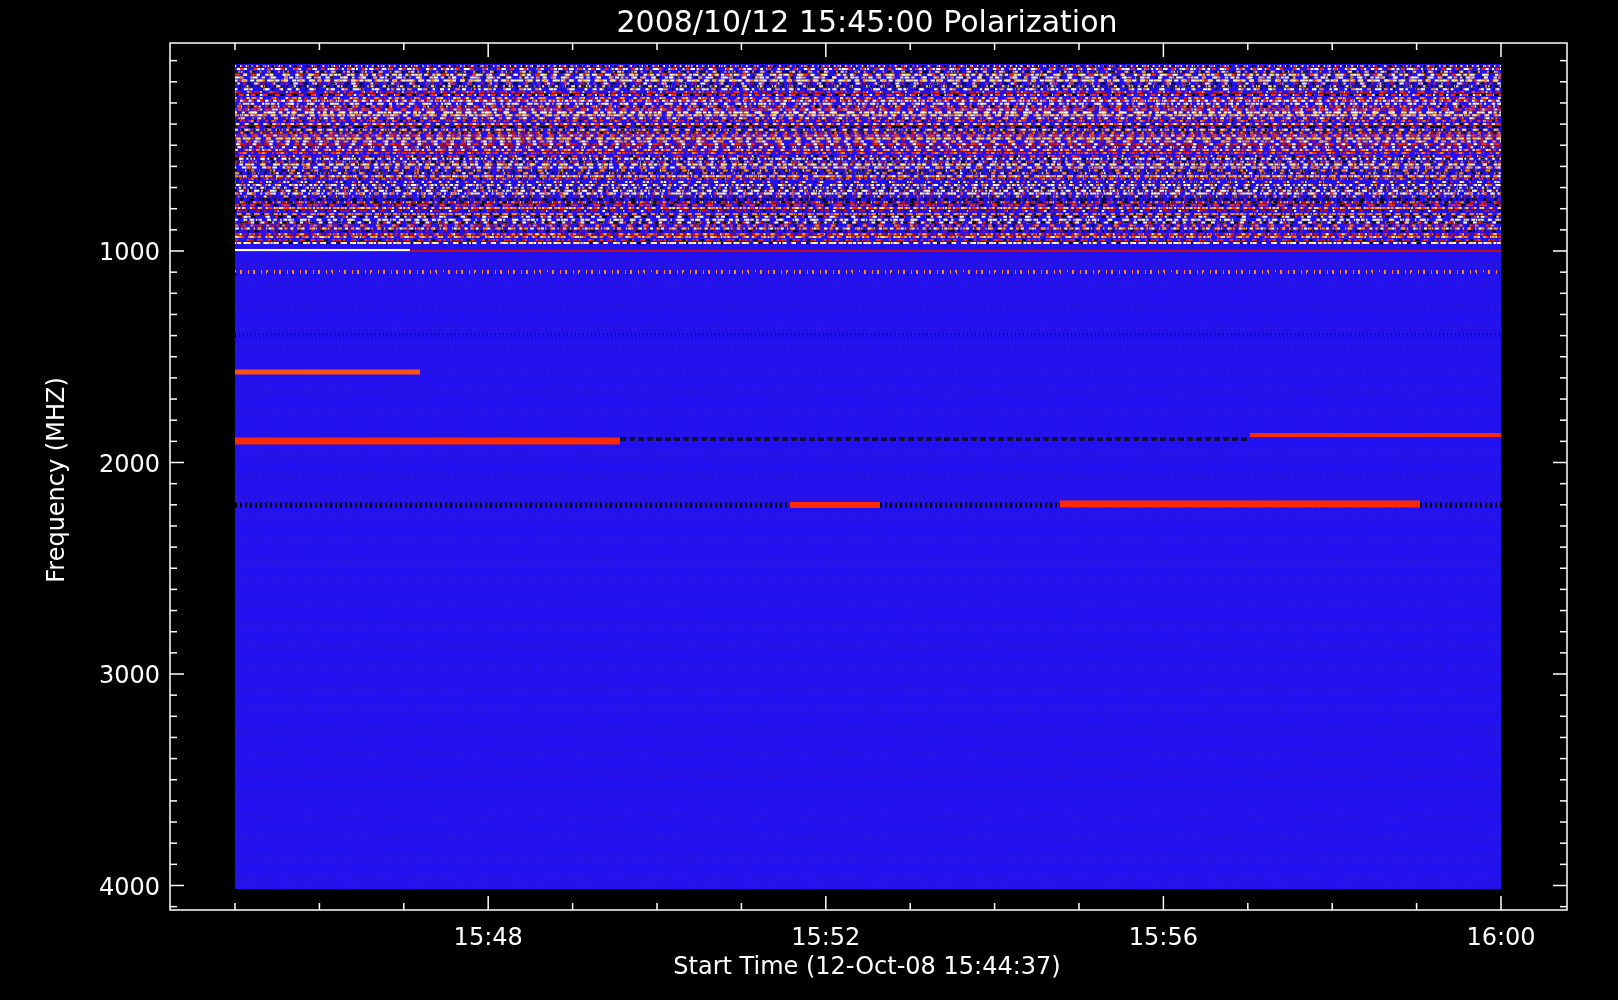 This screenshot has width=1618, height=1000. Describe the element at coordinates (56, 480) in the screenshot. I see `y-axis-label: Frequency (MHZ)` at that location.